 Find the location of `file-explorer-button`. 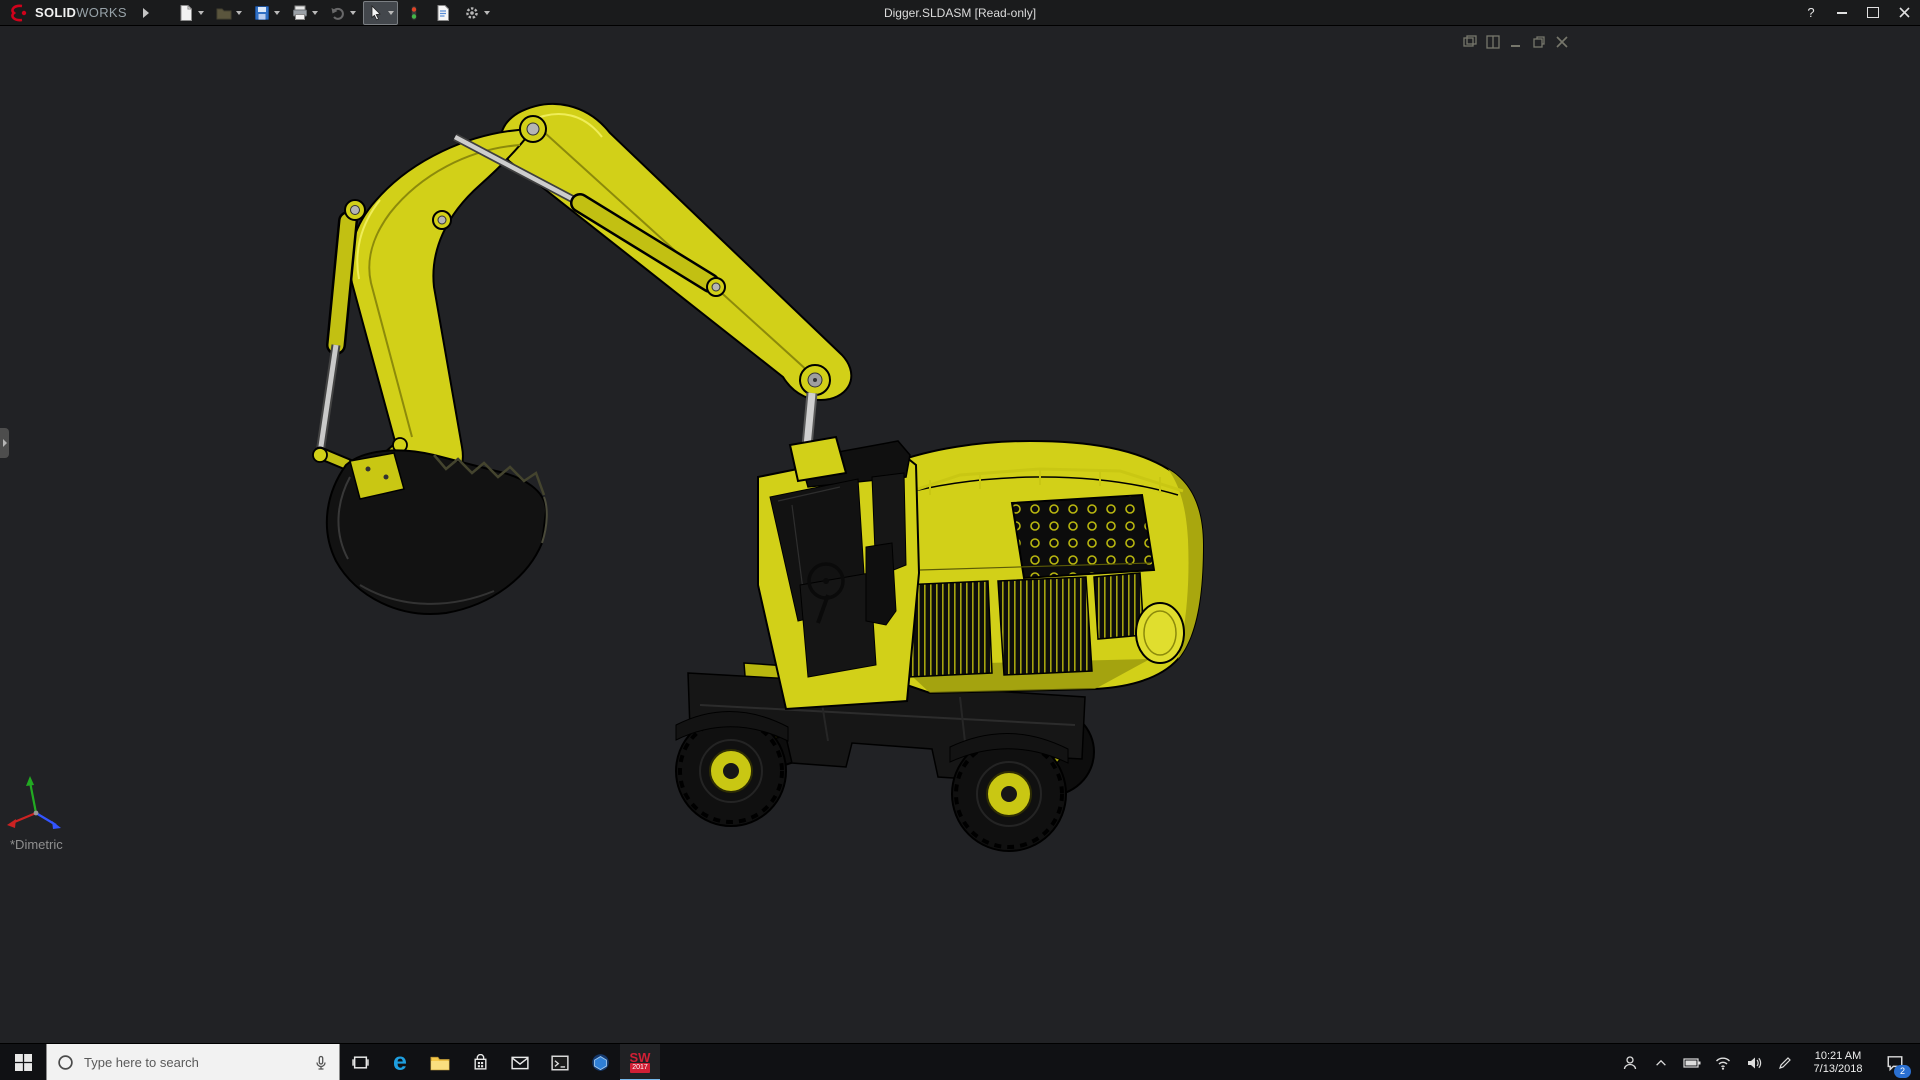

file-explorer-button is located at coordinates (440, 1062).